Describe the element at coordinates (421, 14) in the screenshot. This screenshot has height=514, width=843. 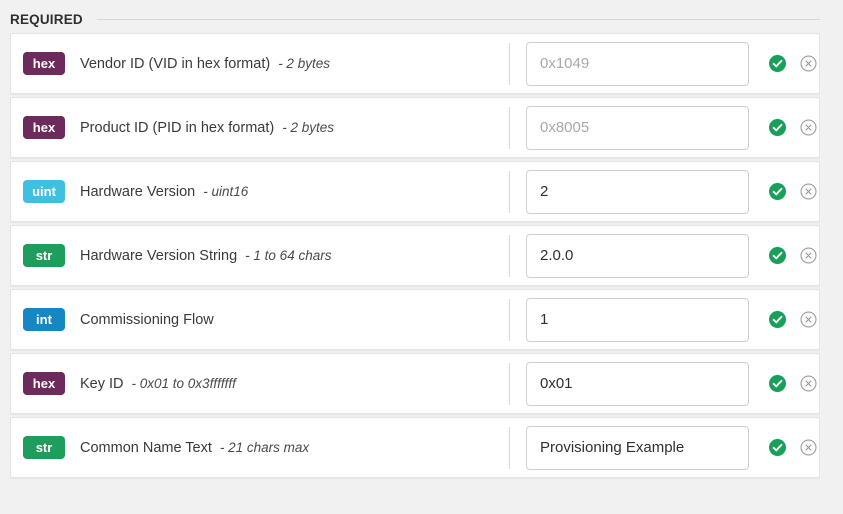
I see `section-header: REQUIRED` at that location.